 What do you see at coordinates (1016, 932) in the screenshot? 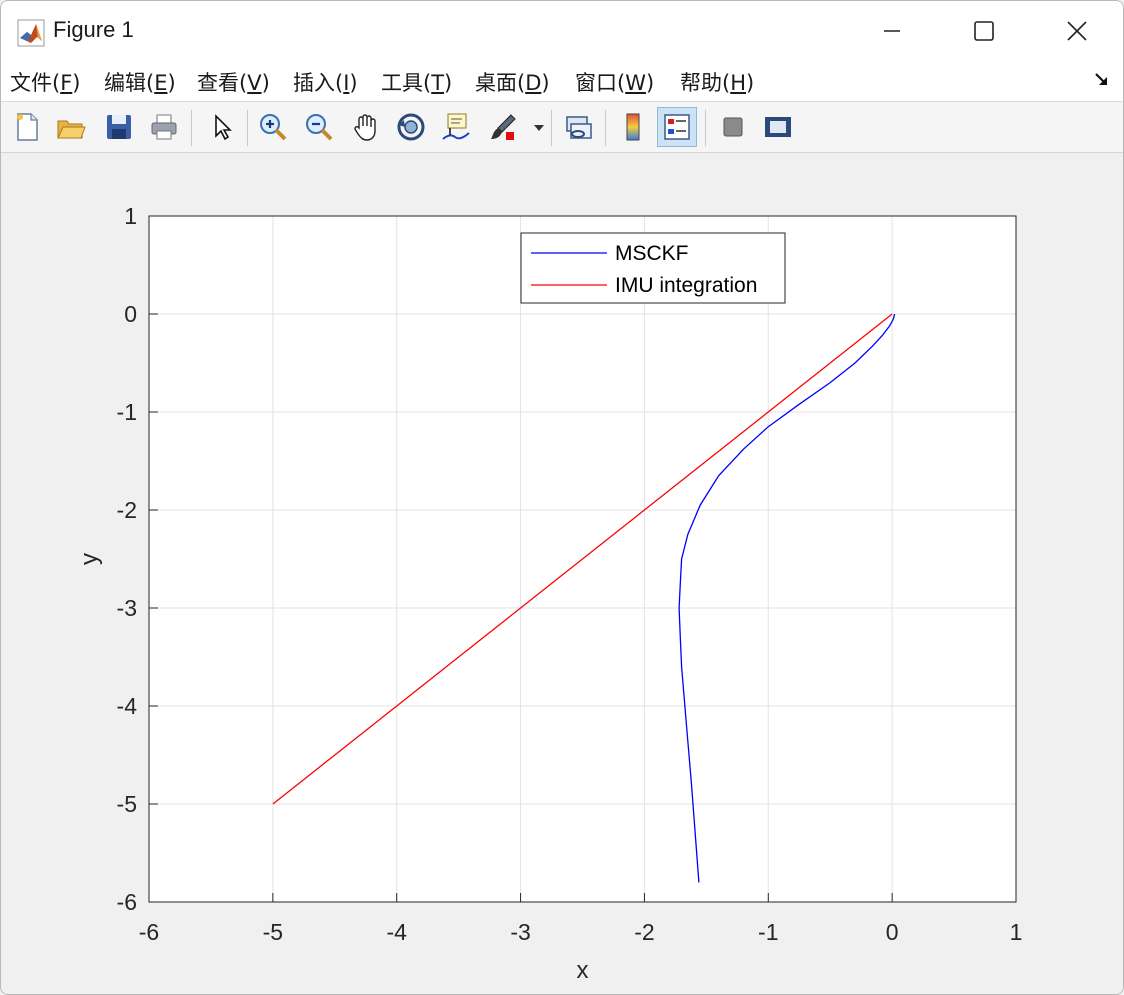
I see `x-tick-label: 1` at bounding box center [1016, 932].